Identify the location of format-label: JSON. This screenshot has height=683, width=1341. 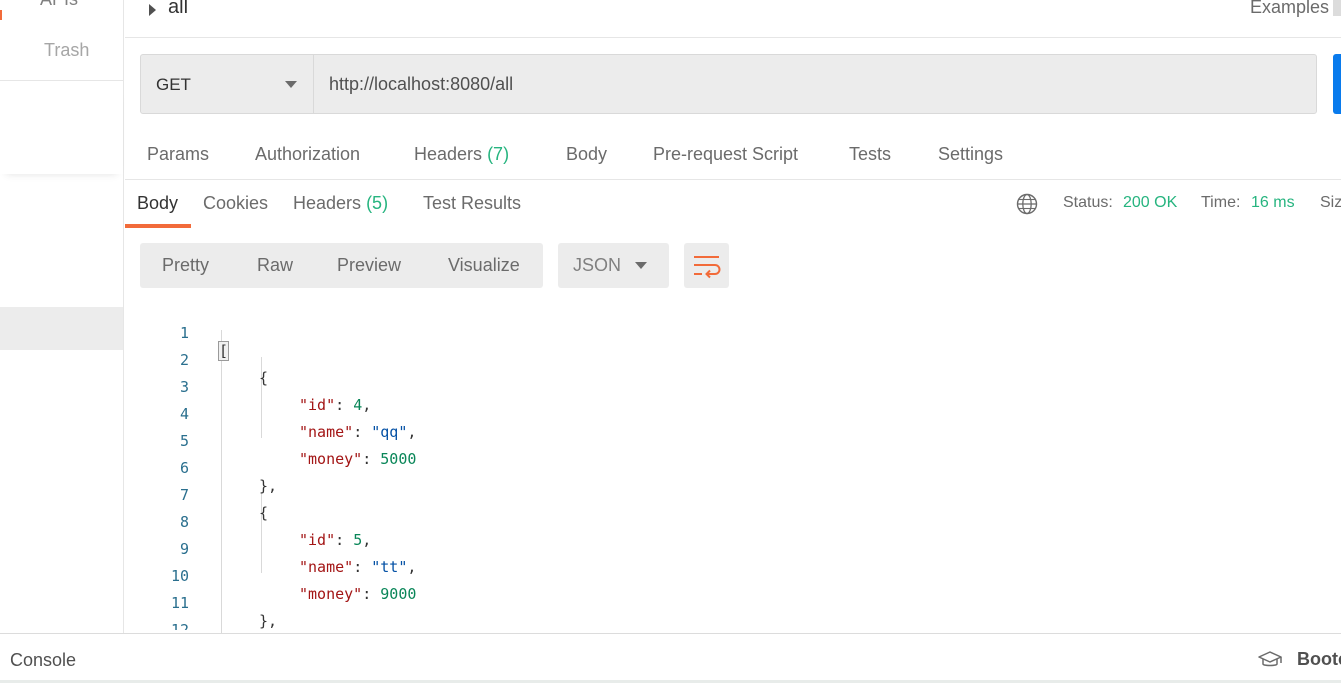
(597, 265).